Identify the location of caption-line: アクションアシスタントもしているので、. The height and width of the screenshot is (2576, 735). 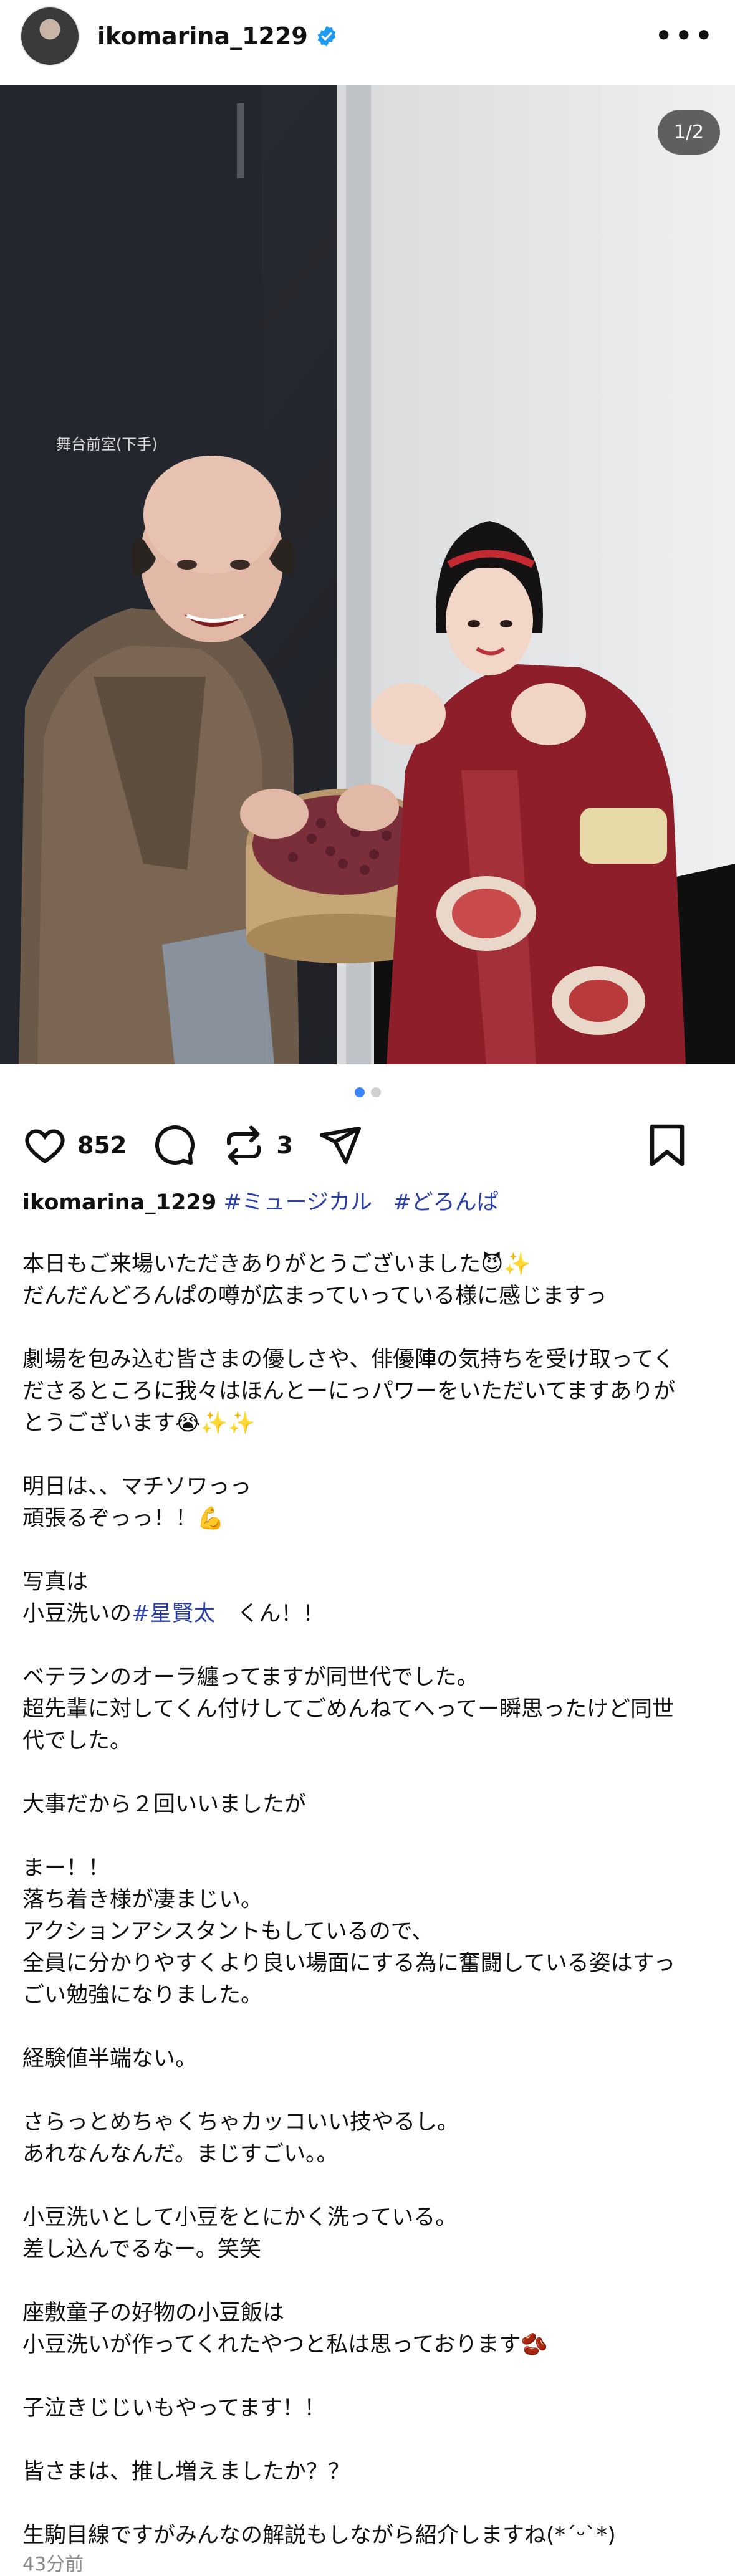
(228, 1931).